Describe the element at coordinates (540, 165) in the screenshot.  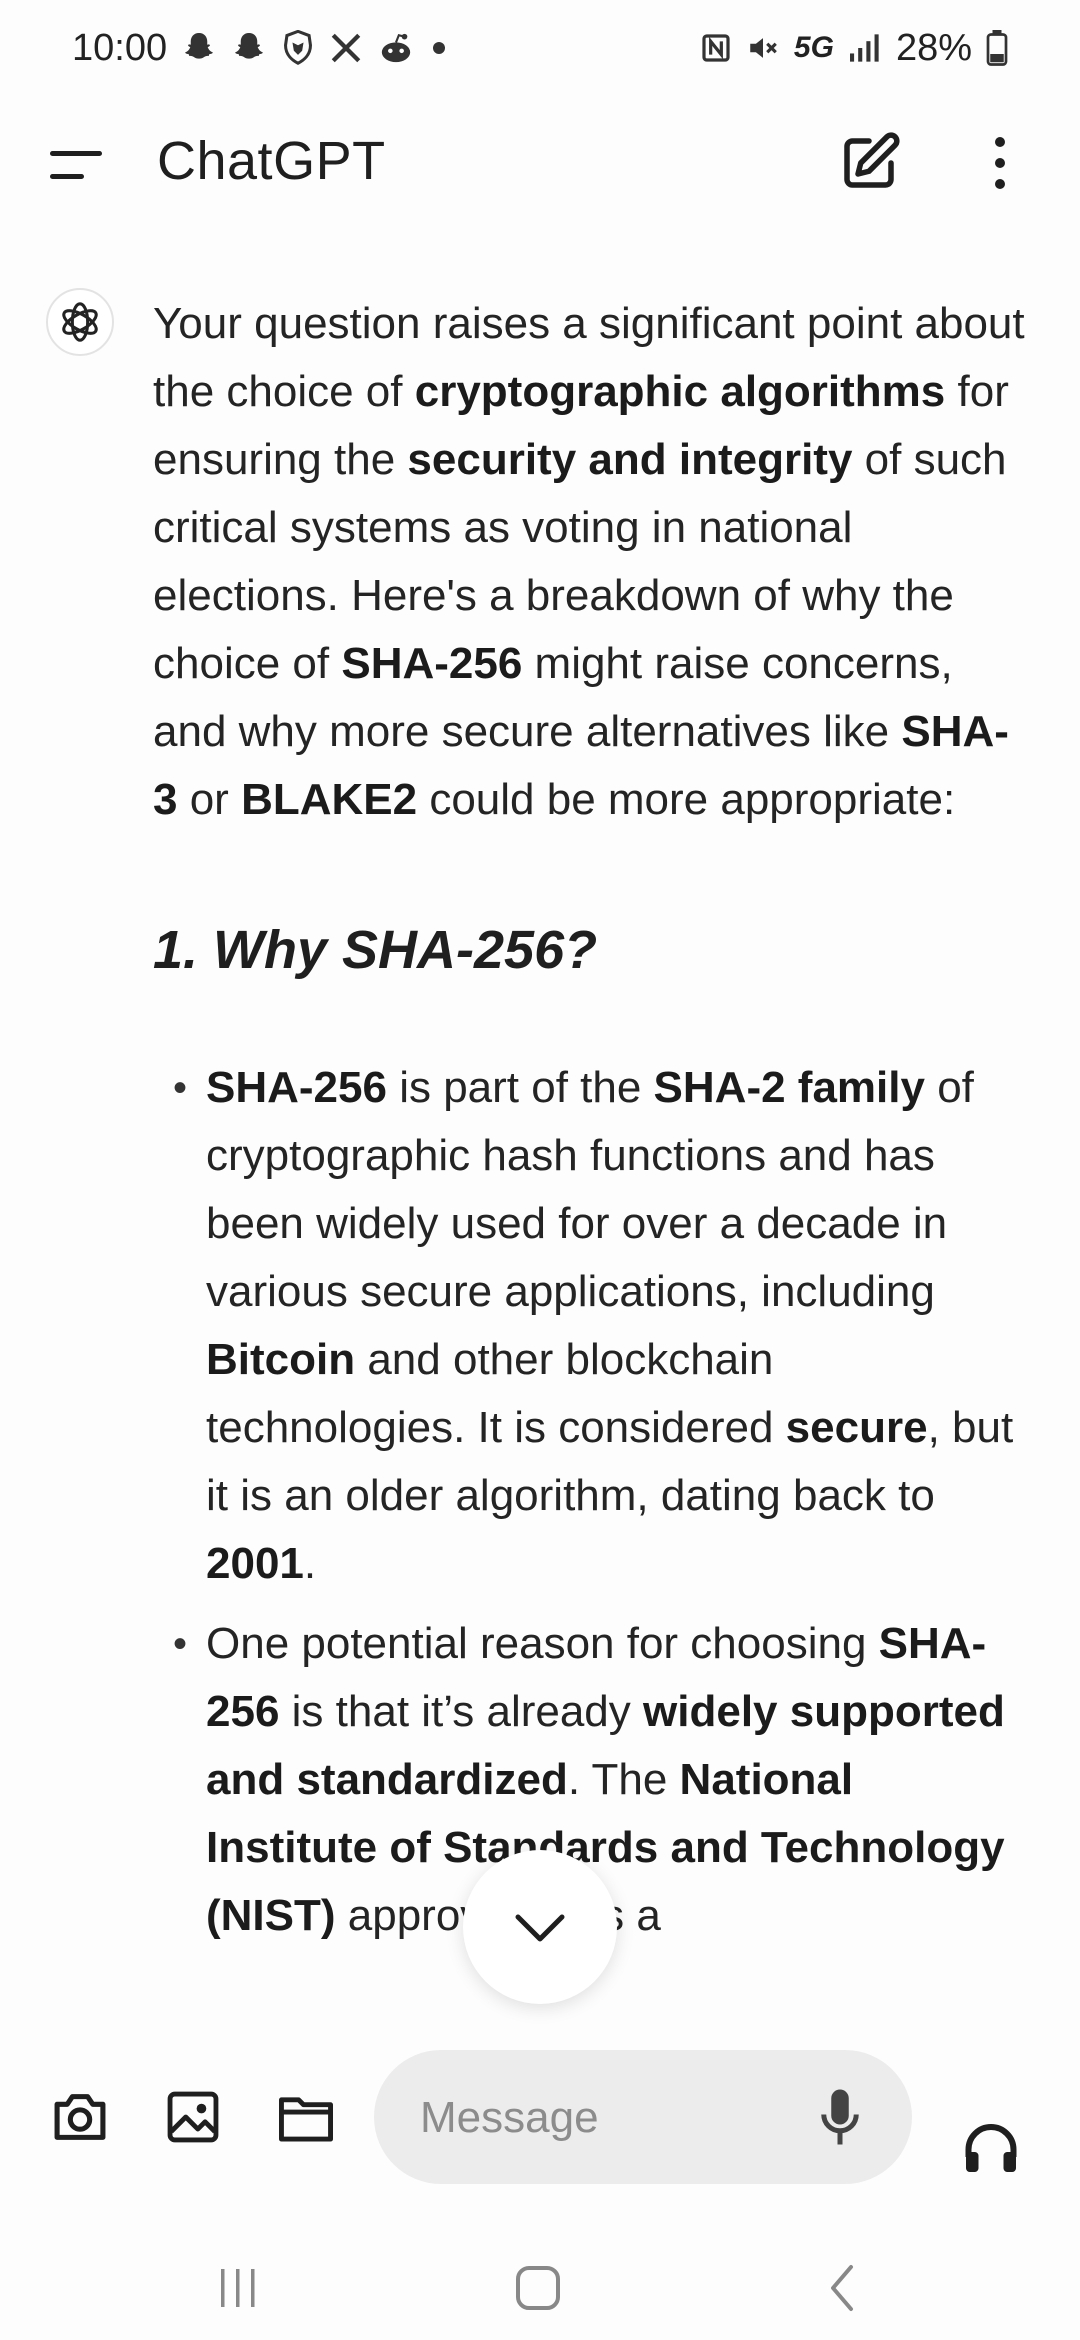
I see `app-bar: ChatGPT` at that location.